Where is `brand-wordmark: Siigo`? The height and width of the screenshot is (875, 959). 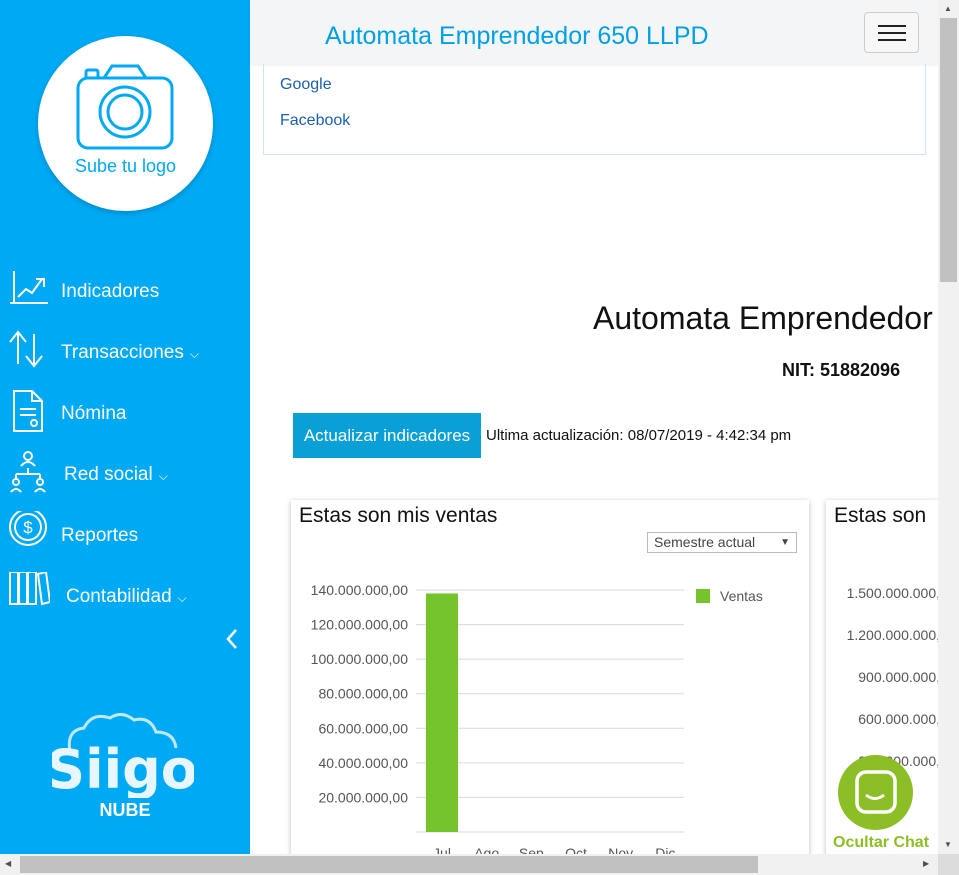 brand-wordmark: Siigo is located at coordinates (123, 768).